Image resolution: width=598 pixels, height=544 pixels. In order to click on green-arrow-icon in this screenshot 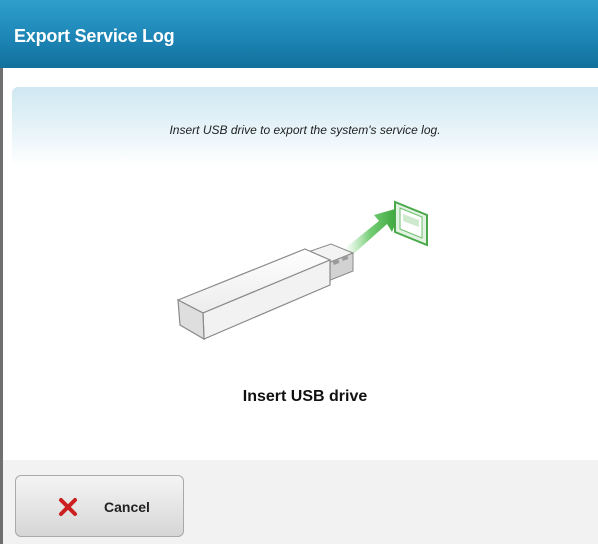, I will do `click(373, 232)`.